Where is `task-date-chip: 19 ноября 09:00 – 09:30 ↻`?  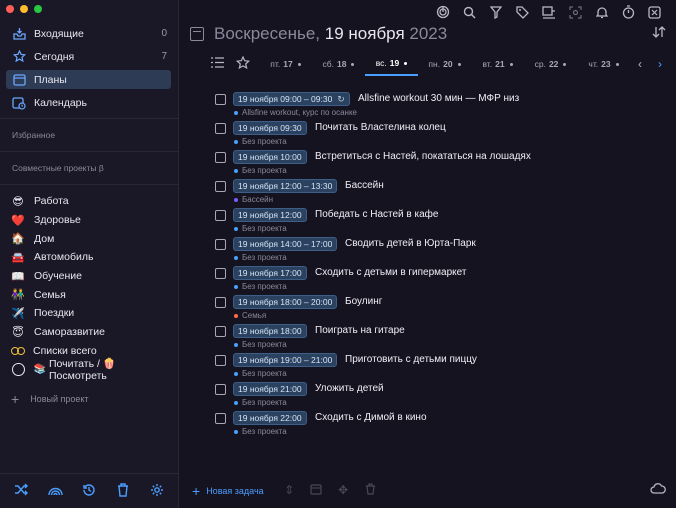 task-date-chip: 19 ноября 09:00 – 09:30 ↻ is located at coordinates (291, 99).